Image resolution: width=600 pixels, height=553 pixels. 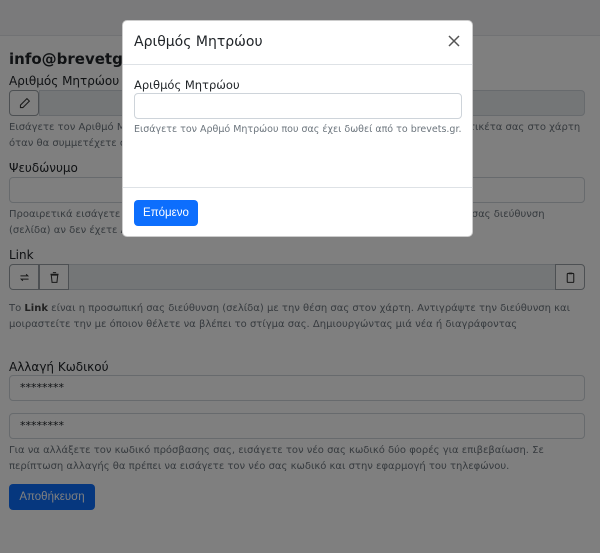 What do you see at coordinates (297, 43) in the screenshot?
I see `modal-header: Αριθμός Μητρώου` at bounding box center [297, 43].